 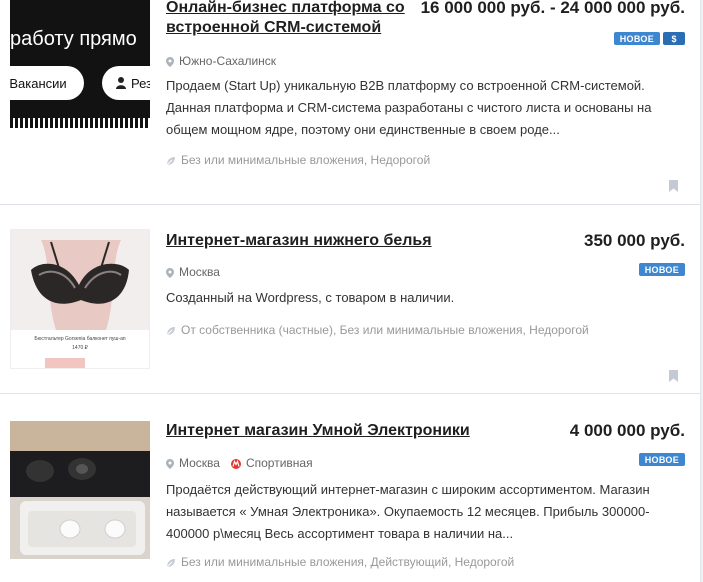 I want to click on listing-price: 16 000 000 руб. - 24 000 000 руб., so click(x=552, y=8).